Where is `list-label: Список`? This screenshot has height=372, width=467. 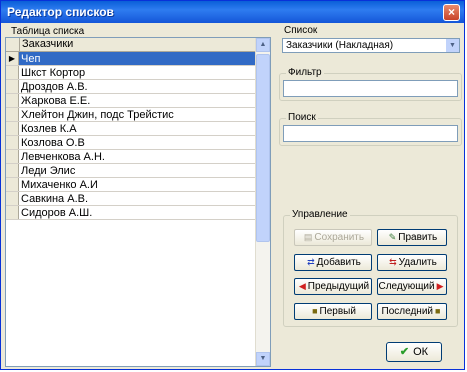 list-label: Список is located at coordinates (301, 30).